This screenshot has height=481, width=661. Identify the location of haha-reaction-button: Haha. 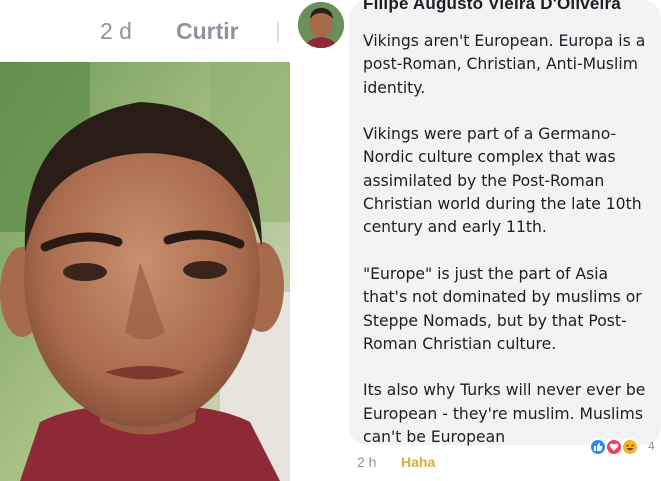
(418, 462).